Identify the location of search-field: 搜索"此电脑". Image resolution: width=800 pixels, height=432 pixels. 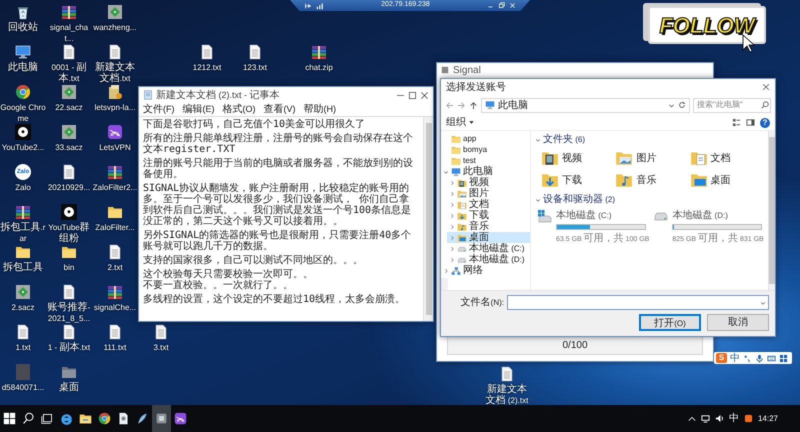
(732, 105).